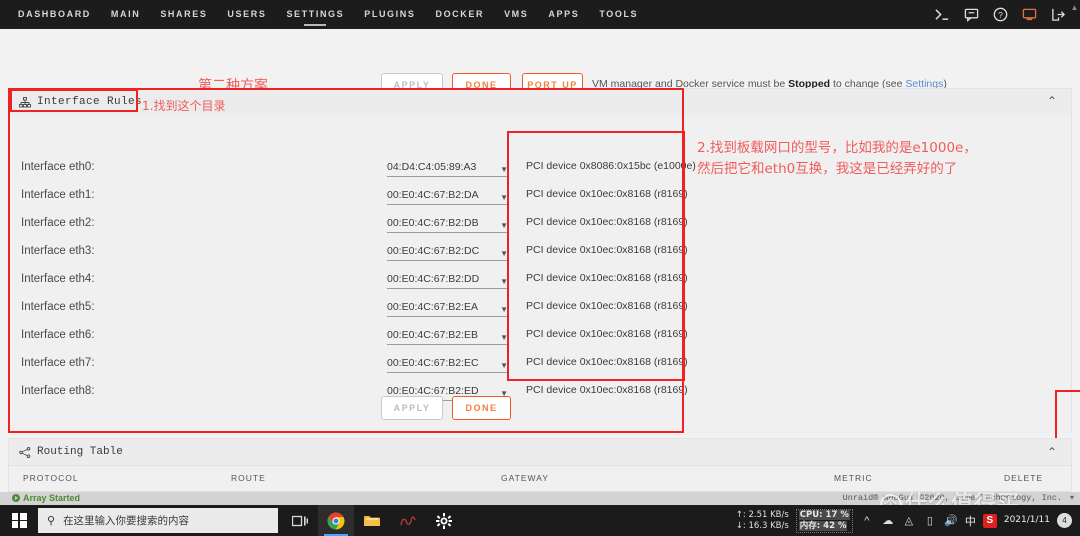 This screenshot has height=536, width=1080. What do you see at coordinates (1074, 7) in the screenshot?
I see `scroll-up-arrow: ▲` at bounding box center [1074, 7].